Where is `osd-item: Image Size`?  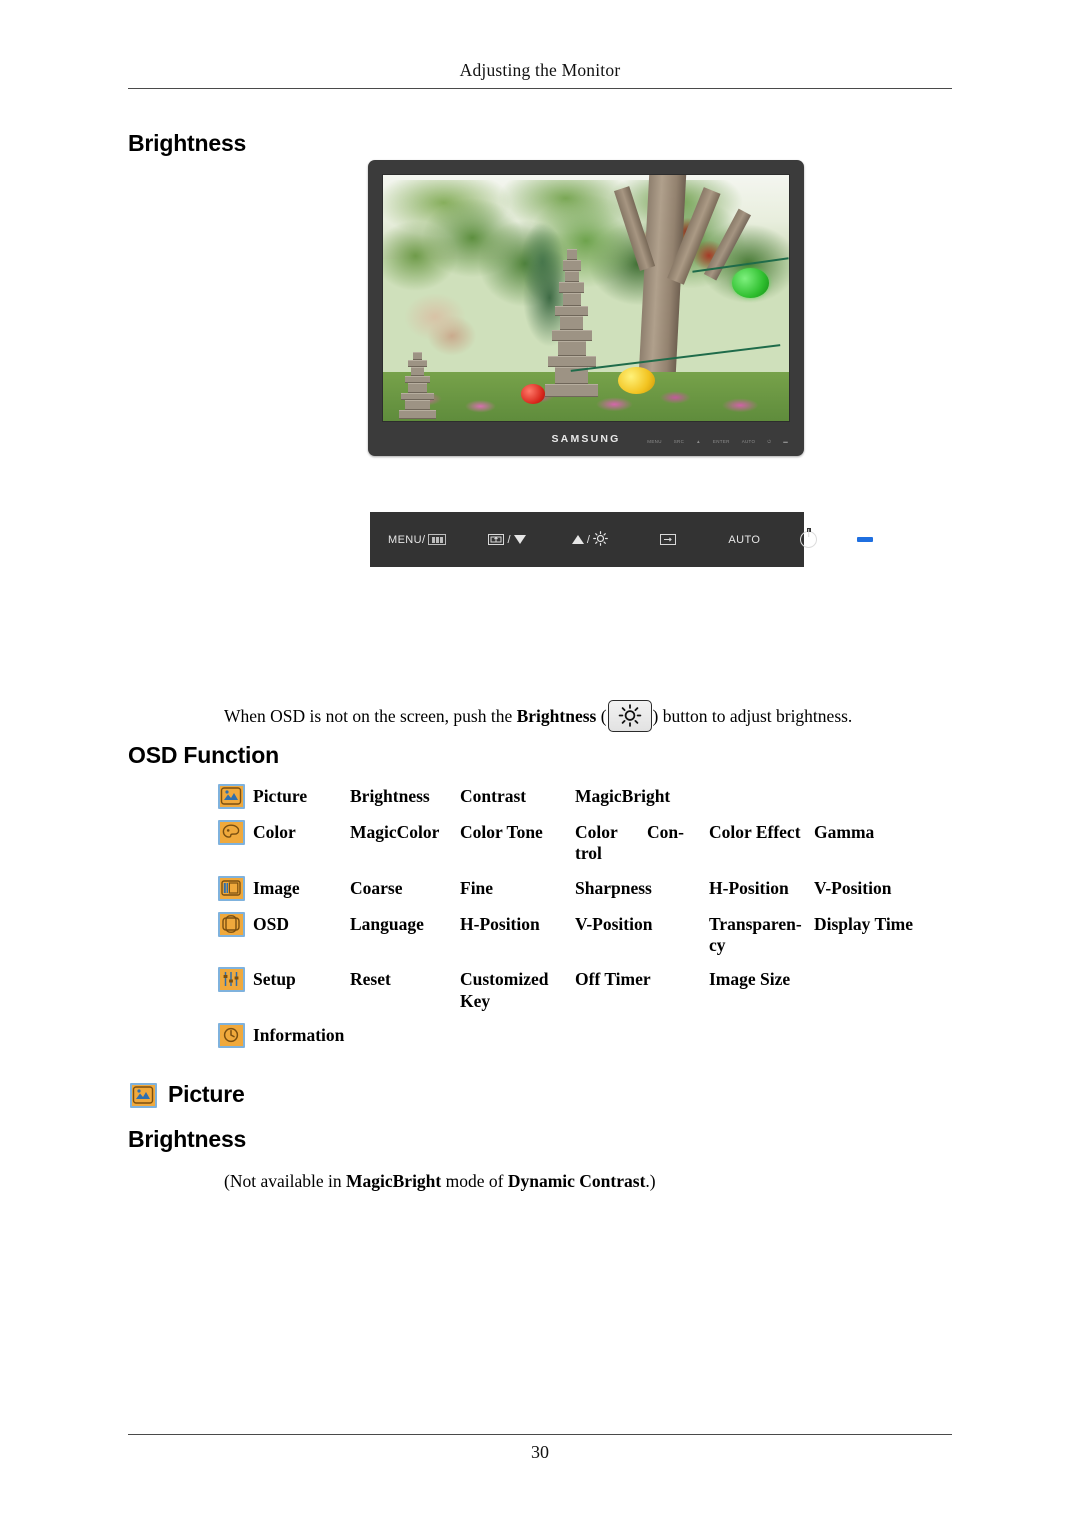 osd-item: Image Size is located at coordinates (761, 978).